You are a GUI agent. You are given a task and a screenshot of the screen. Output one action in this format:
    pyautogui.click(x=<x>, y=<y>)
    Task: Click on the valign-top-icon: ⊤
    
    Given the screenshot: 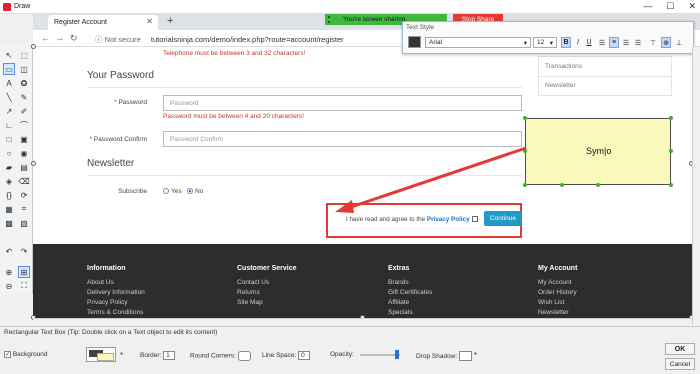 What is the action you would take?
    pyautogui.click(x=653, y=42)
    